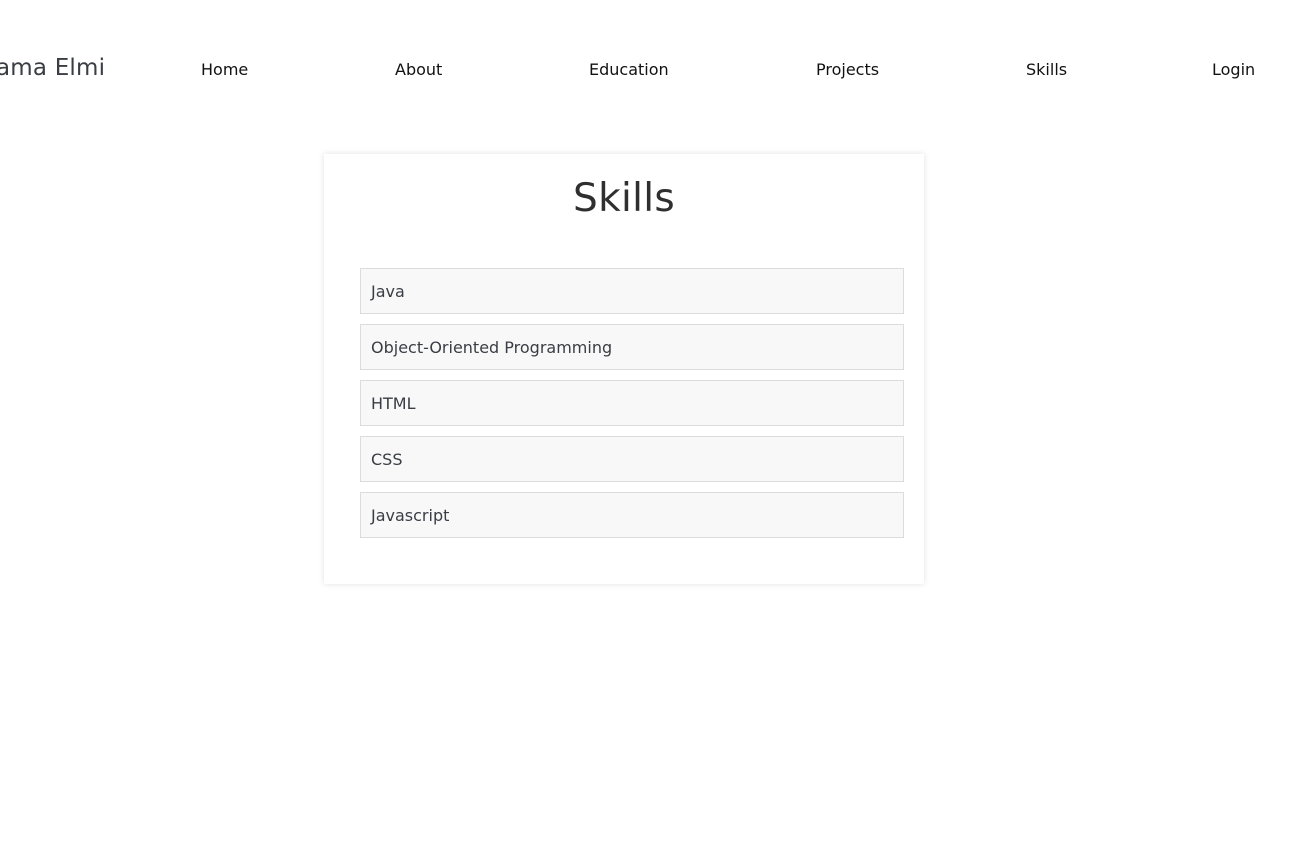 The height and width of the screenshot is (842, 1311). Describe the element at coordinates (52, 68) in the screenshot. I see `site-brand: ama Elmi` at that location.